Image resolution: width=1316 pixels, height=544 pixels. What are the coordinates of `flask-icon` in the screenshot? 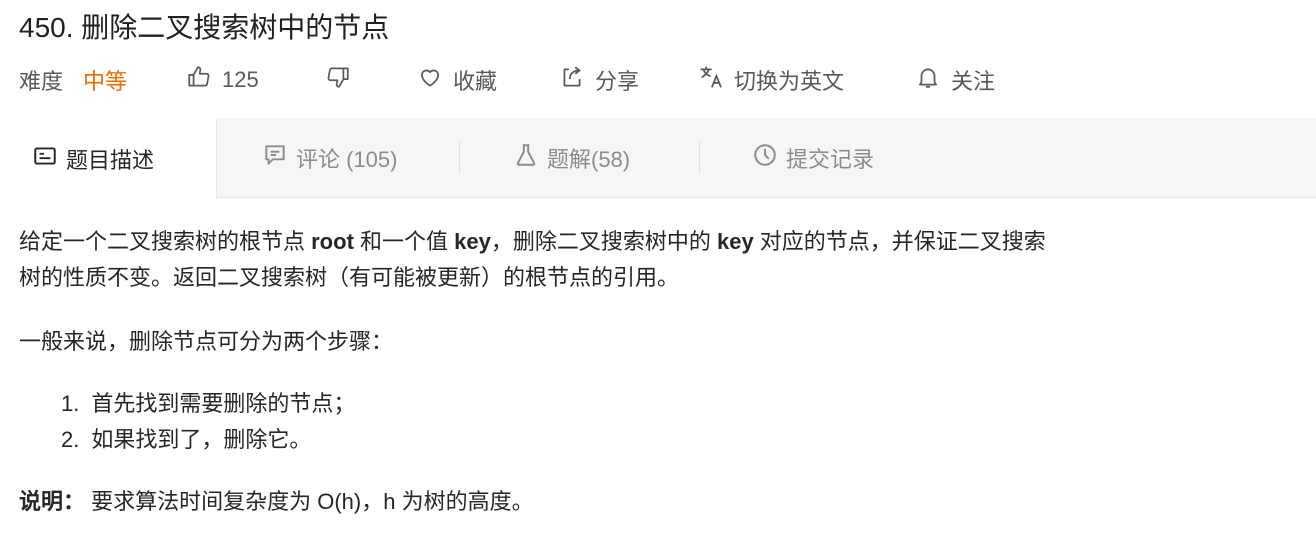 It's located at (526, 158).